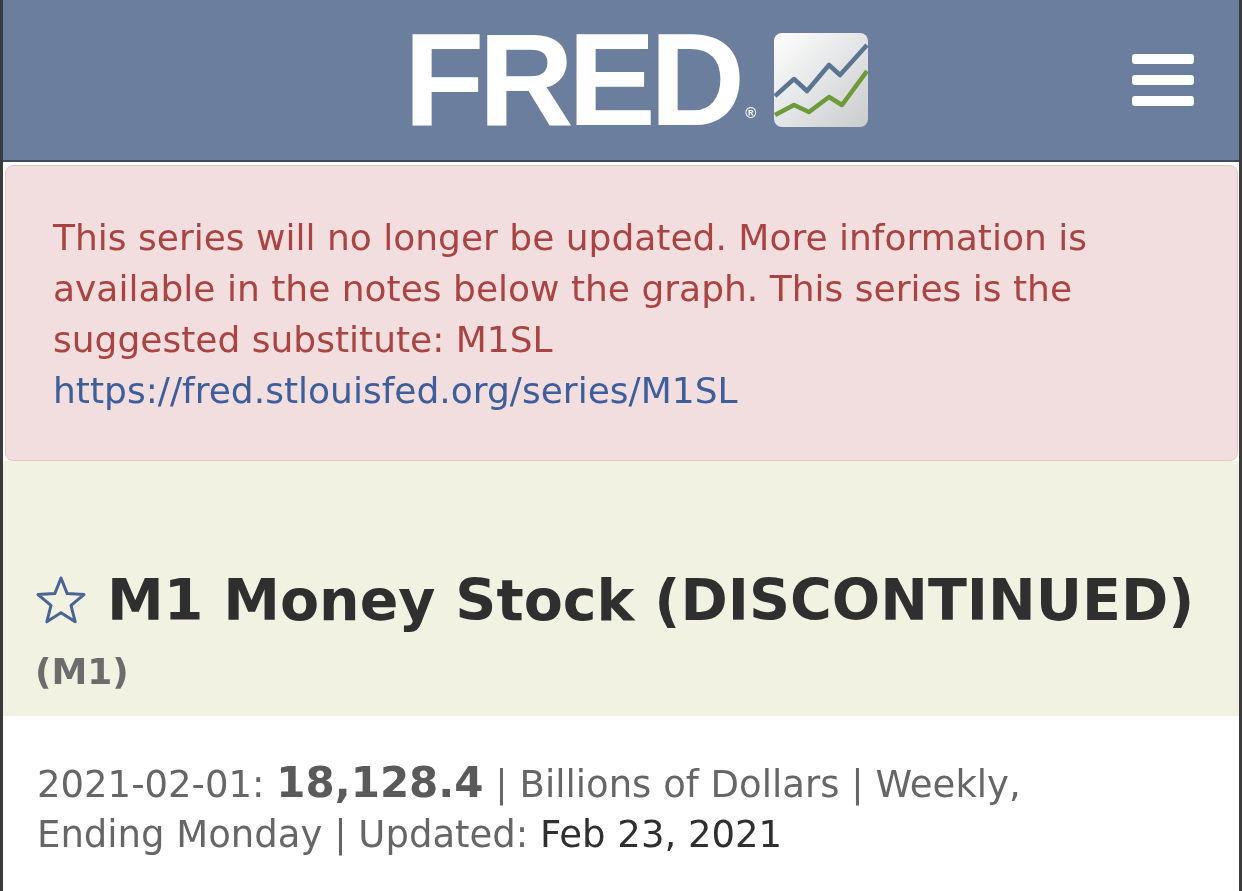 The image size is (1242, 891). I want to click on series-link: https://fred.stlouisfed.org/series/M1SL, so click(395, 390).